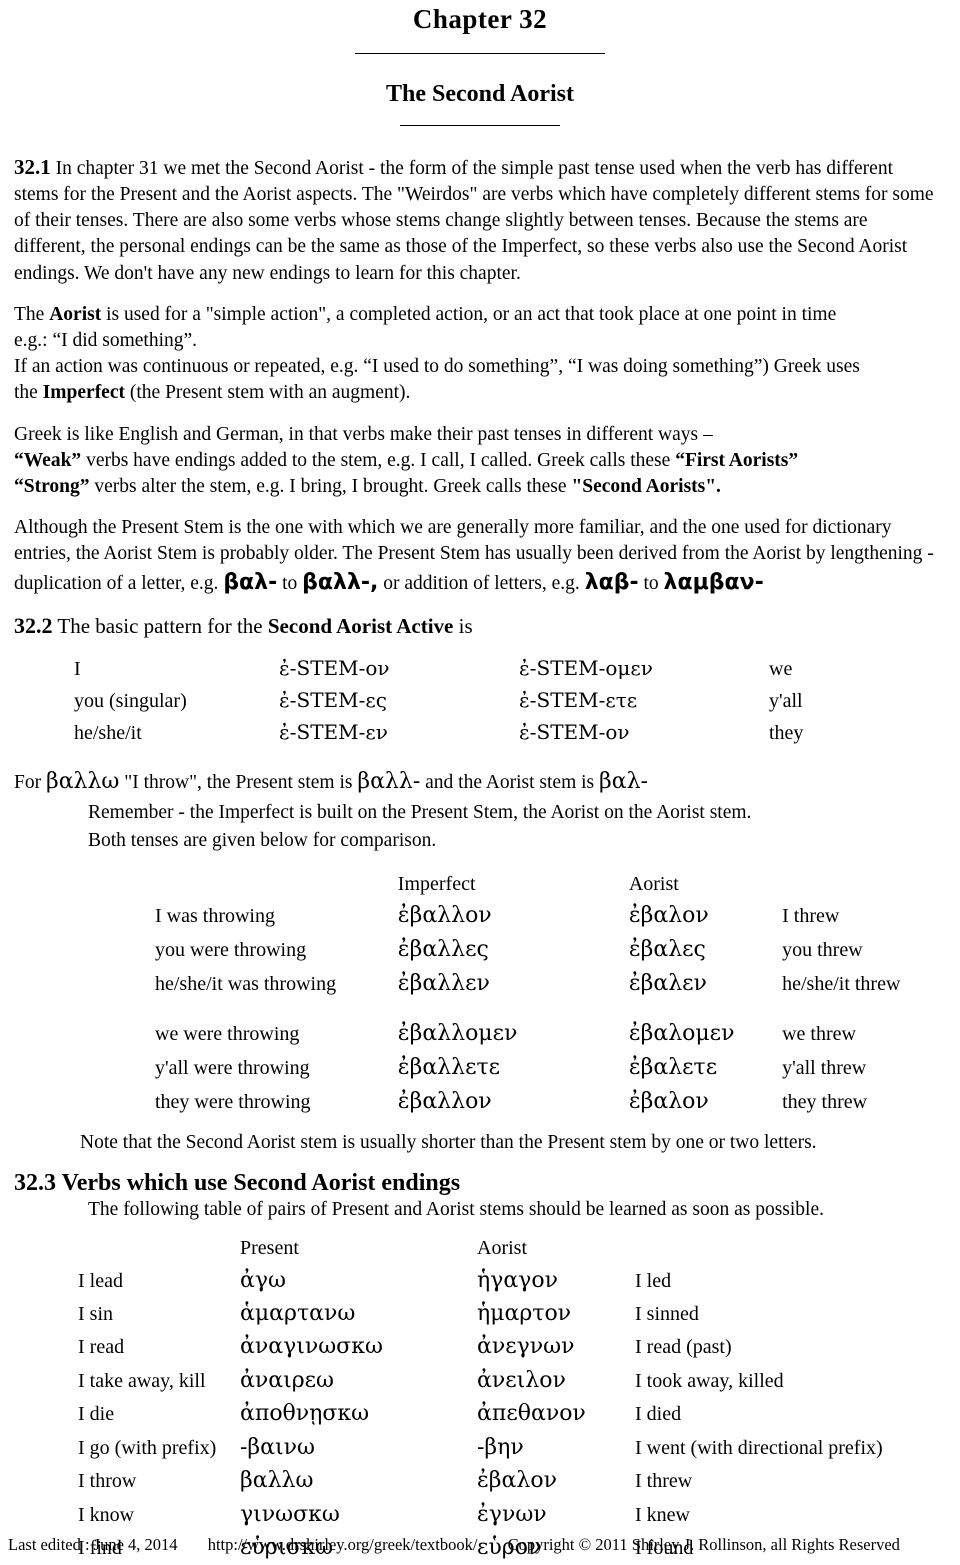 This screenshot has width=960, height=1565. What do you see at coordinates (667, 1314) in the screenshot?
I see `verb-english-aorist: I sinned` at bounding box center [667, 1314].